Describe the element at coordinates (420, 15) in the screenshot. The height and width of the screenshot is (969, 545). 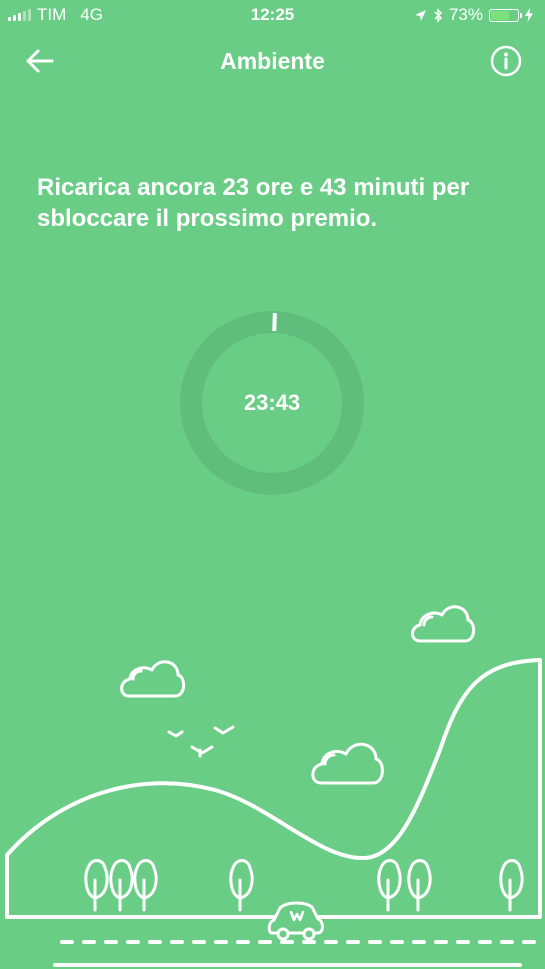
I see `location-arrow-icon` at that location.